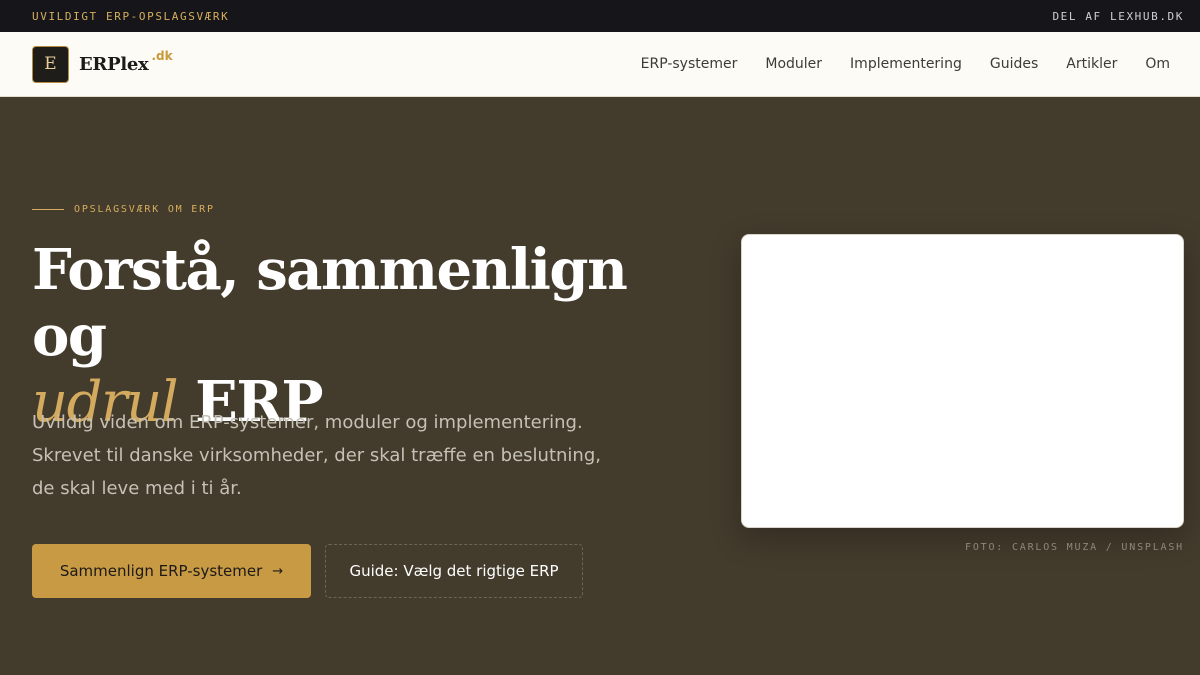 The width and height of the screenshot is (1200, 675). Describe the element at coordinates (793, 64) in the screenshot. I see `nav-item-moduler: Moduler` at that location.